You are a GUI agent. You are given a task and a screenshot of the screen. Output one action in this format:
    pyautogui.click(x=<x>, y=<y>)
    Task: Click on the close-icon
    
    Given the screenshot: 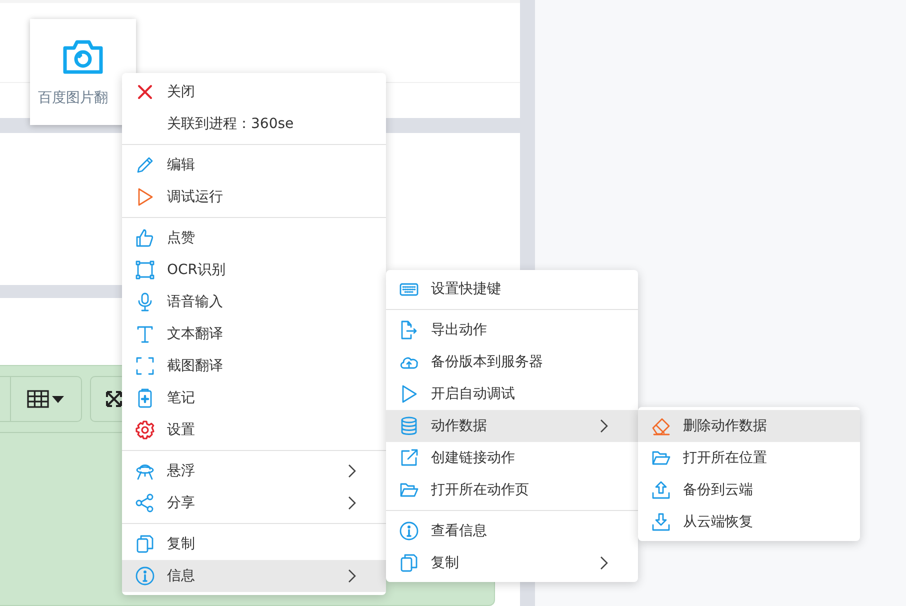 What is the action you would take?
    pyautogui.click(x=145, y=92)
    